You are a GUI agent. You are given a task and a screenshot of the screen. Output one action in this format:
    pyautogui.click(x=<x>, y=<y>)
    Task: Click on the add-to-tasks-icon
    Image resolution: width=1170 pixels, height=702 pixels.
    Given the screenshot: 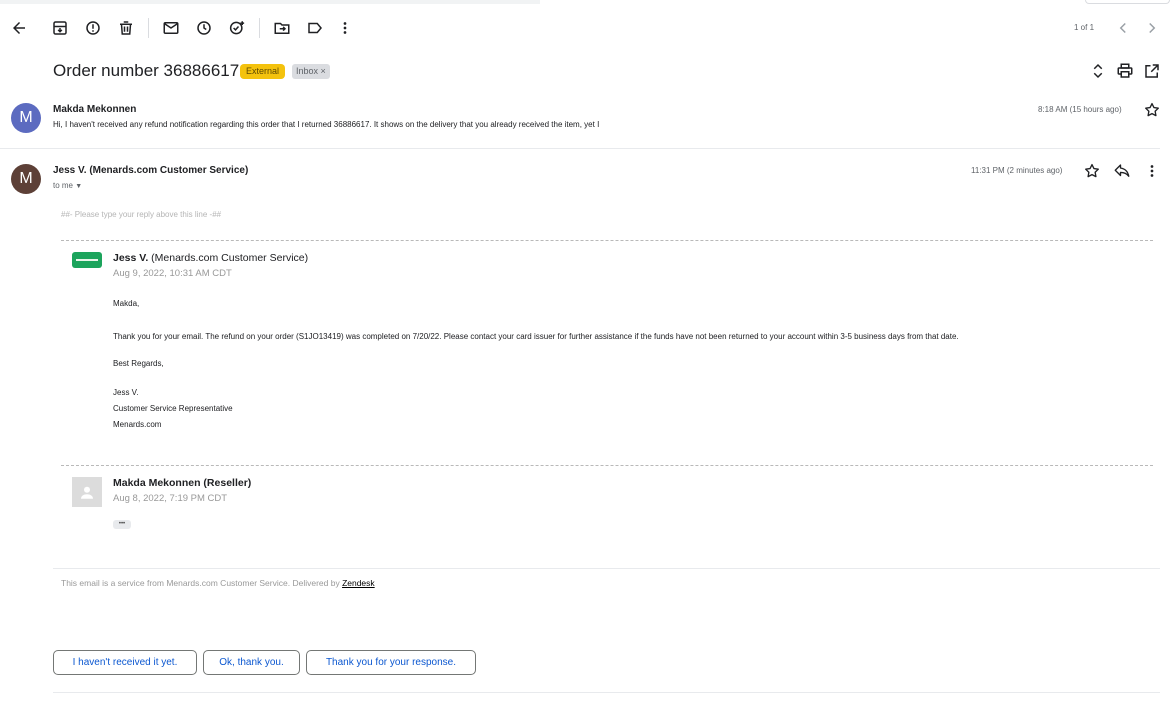 What is the action you would take?
    pyautogui.click(x=237, y=28)
    